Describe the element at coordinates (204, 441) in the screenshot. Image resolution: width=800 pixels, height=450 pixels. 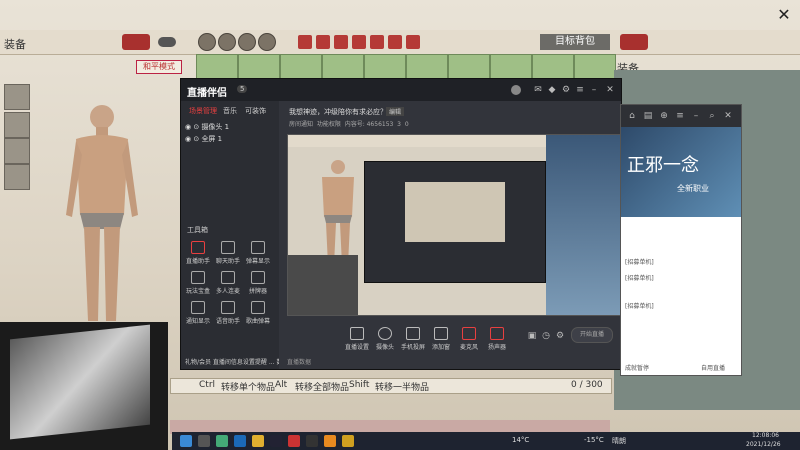
I see `search-icon` at that location.